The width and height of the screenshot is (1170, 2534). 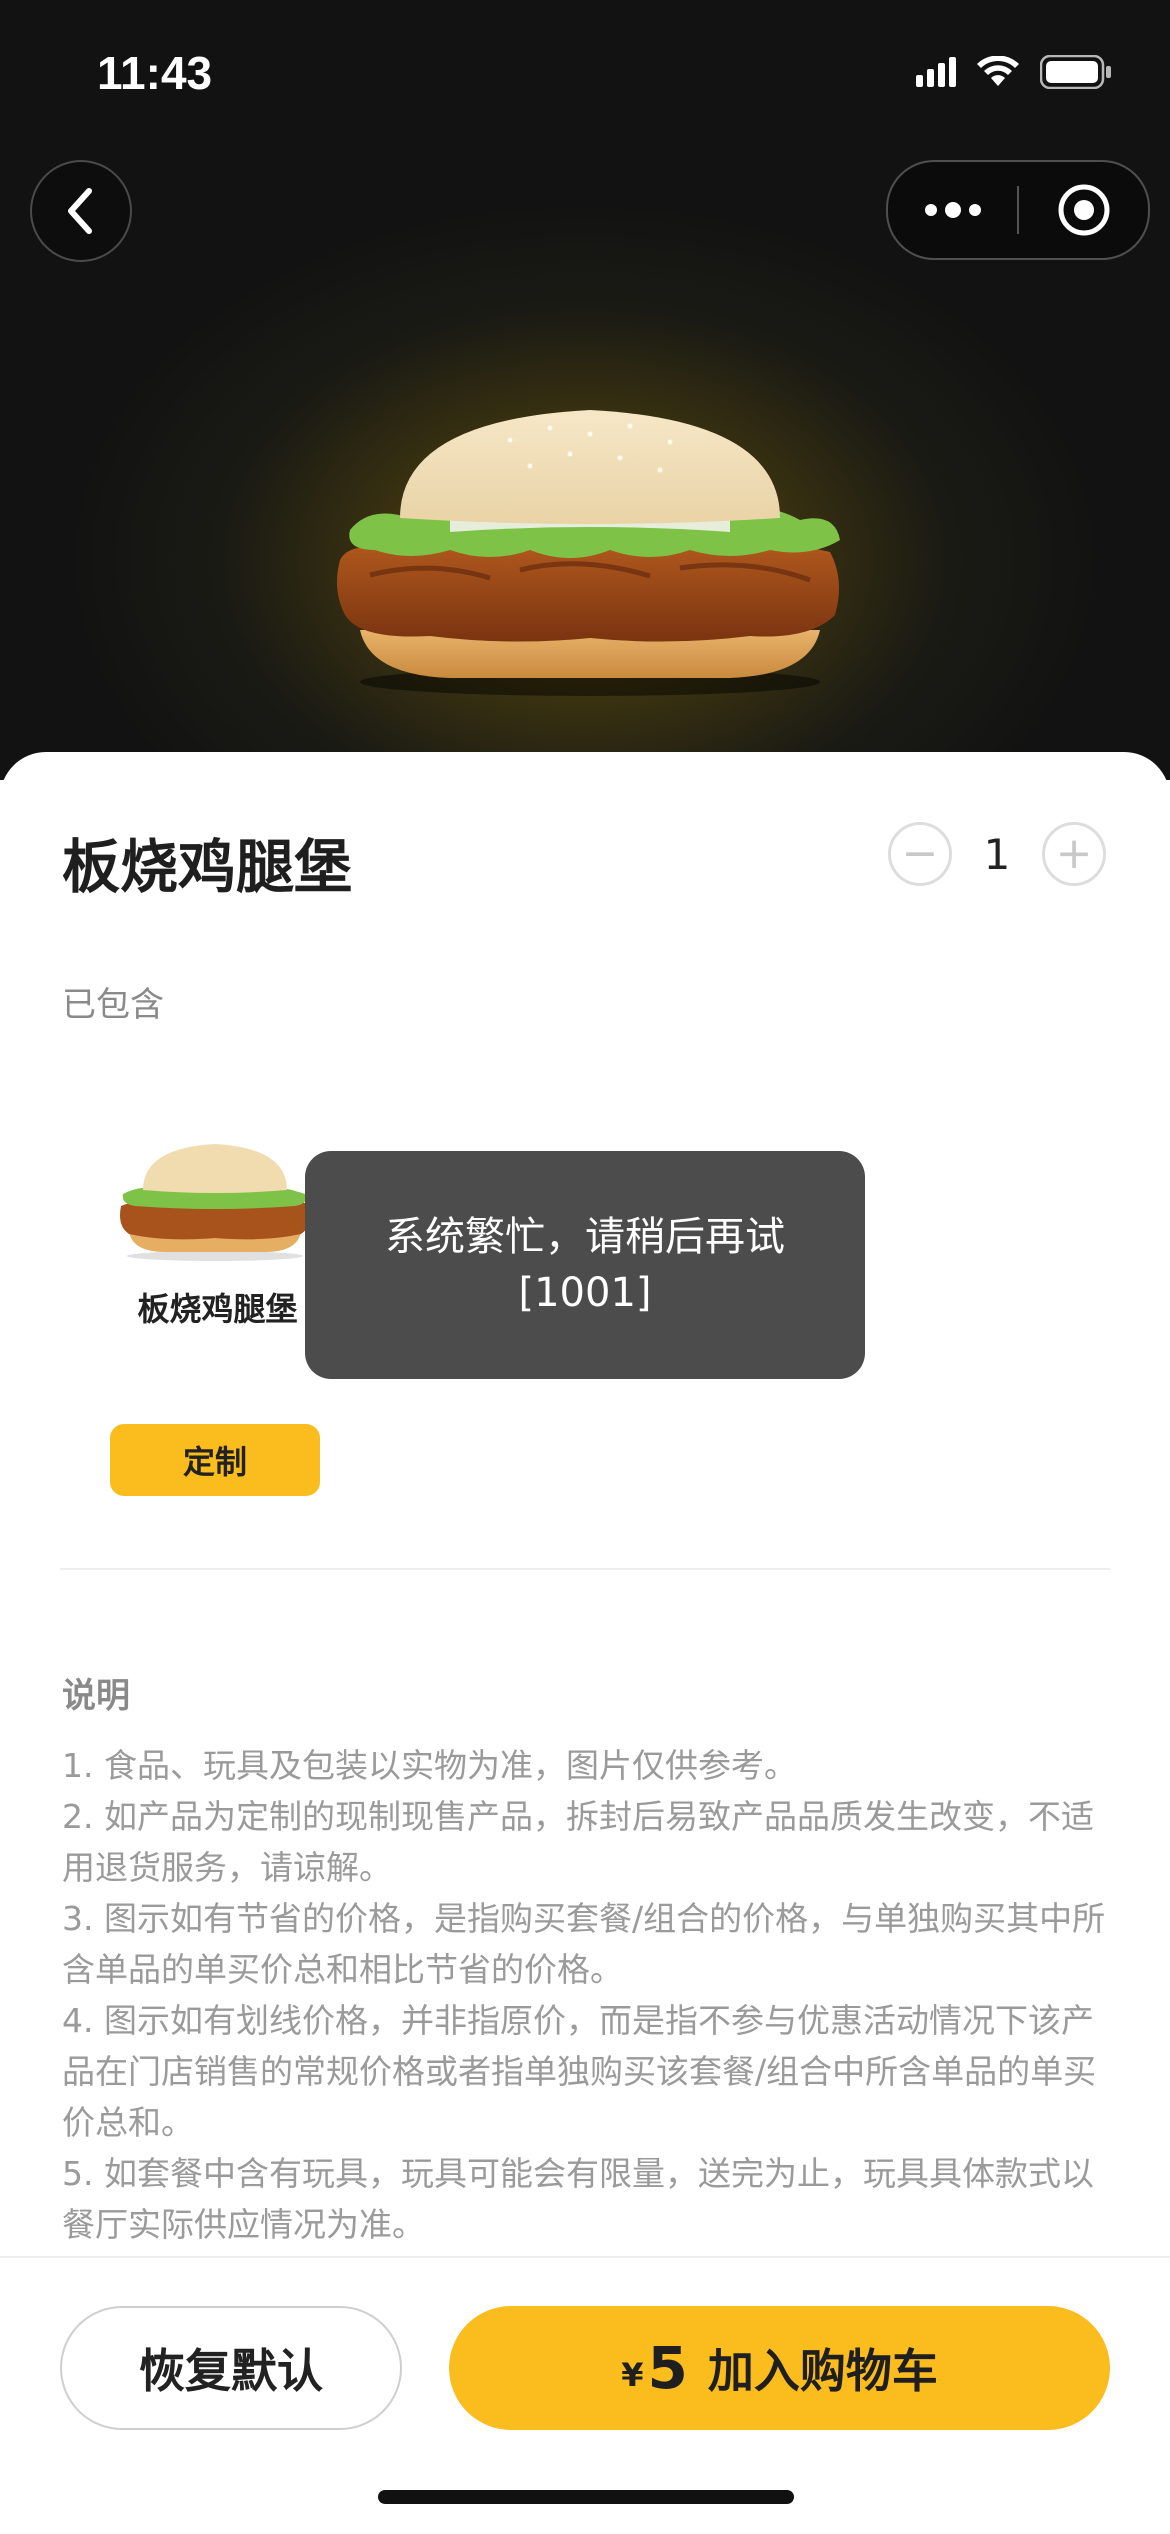 What do you see at coordinates (207, 867) in the screenshot?
I see `product-title: 板烧鸡腿堡` at bounding box center [207, 867].